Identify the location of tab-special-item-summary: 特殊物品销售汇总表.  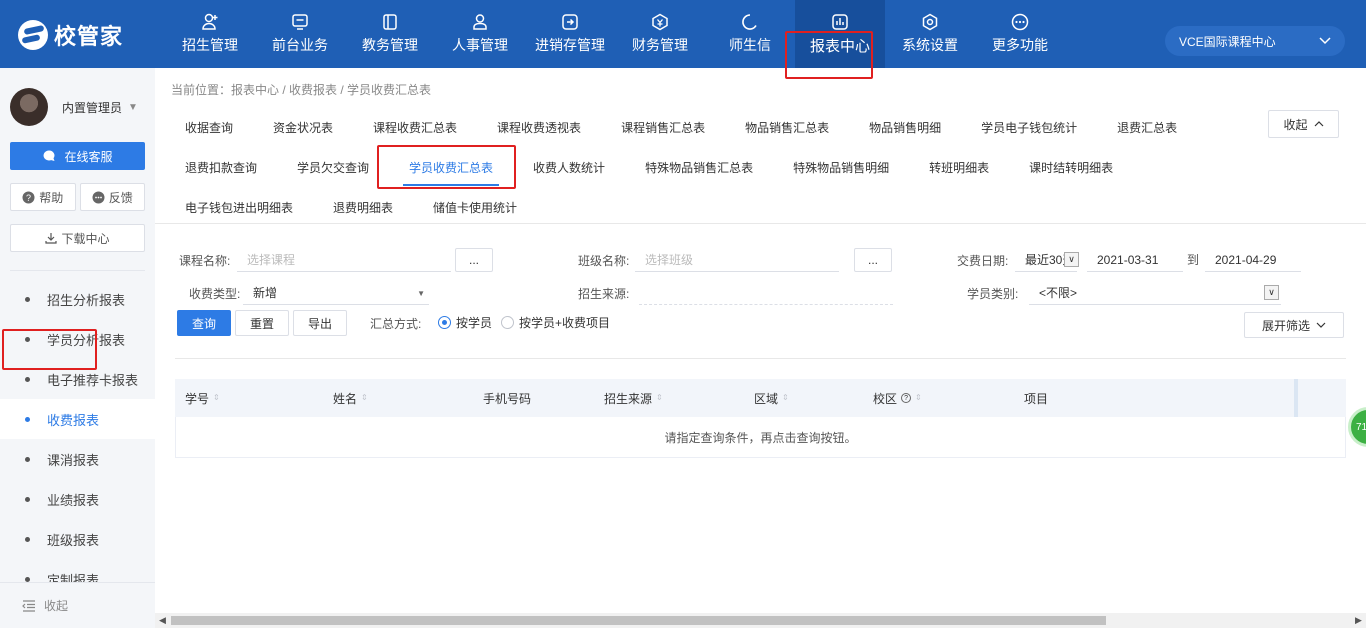
(699, 168).